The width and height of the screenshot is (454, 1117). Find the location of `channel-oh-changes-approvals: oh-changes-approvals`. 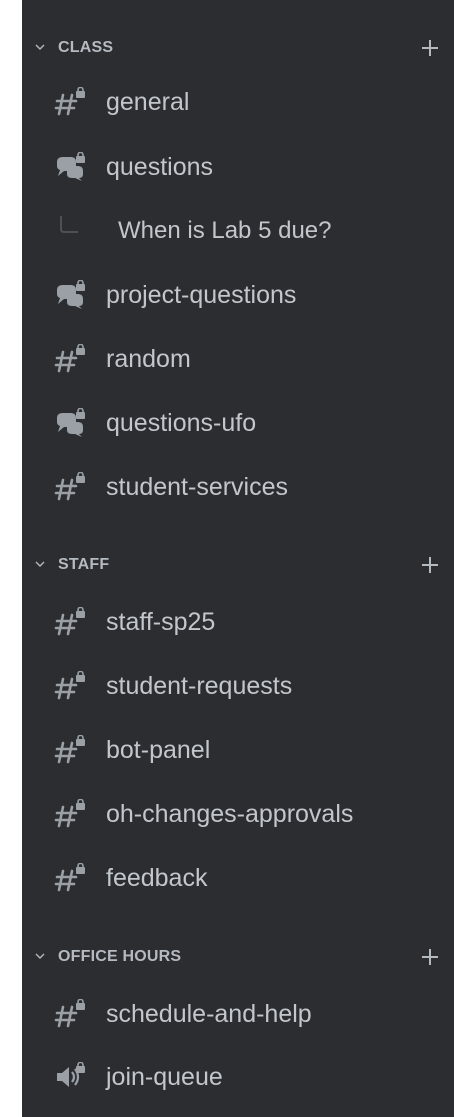

channel-oh-changes-approvals: oh-changes-approvals is located at coordinates (237, 814).